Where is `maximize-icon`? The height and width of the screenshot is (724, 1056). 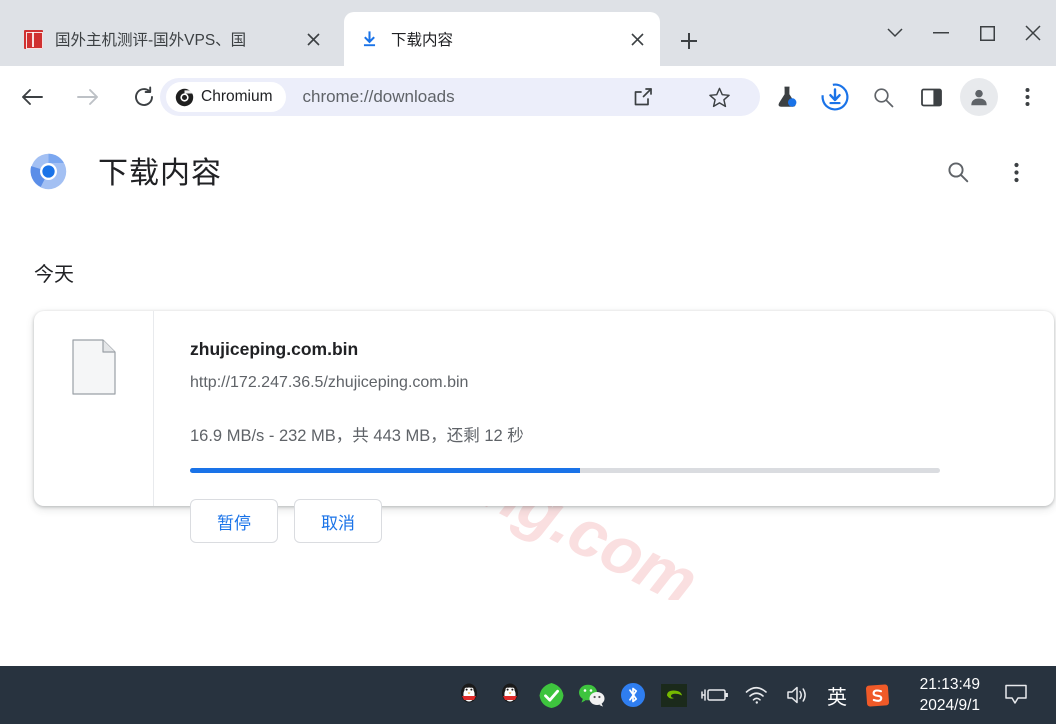
maximize-icon is located at coordinates (987, 33).